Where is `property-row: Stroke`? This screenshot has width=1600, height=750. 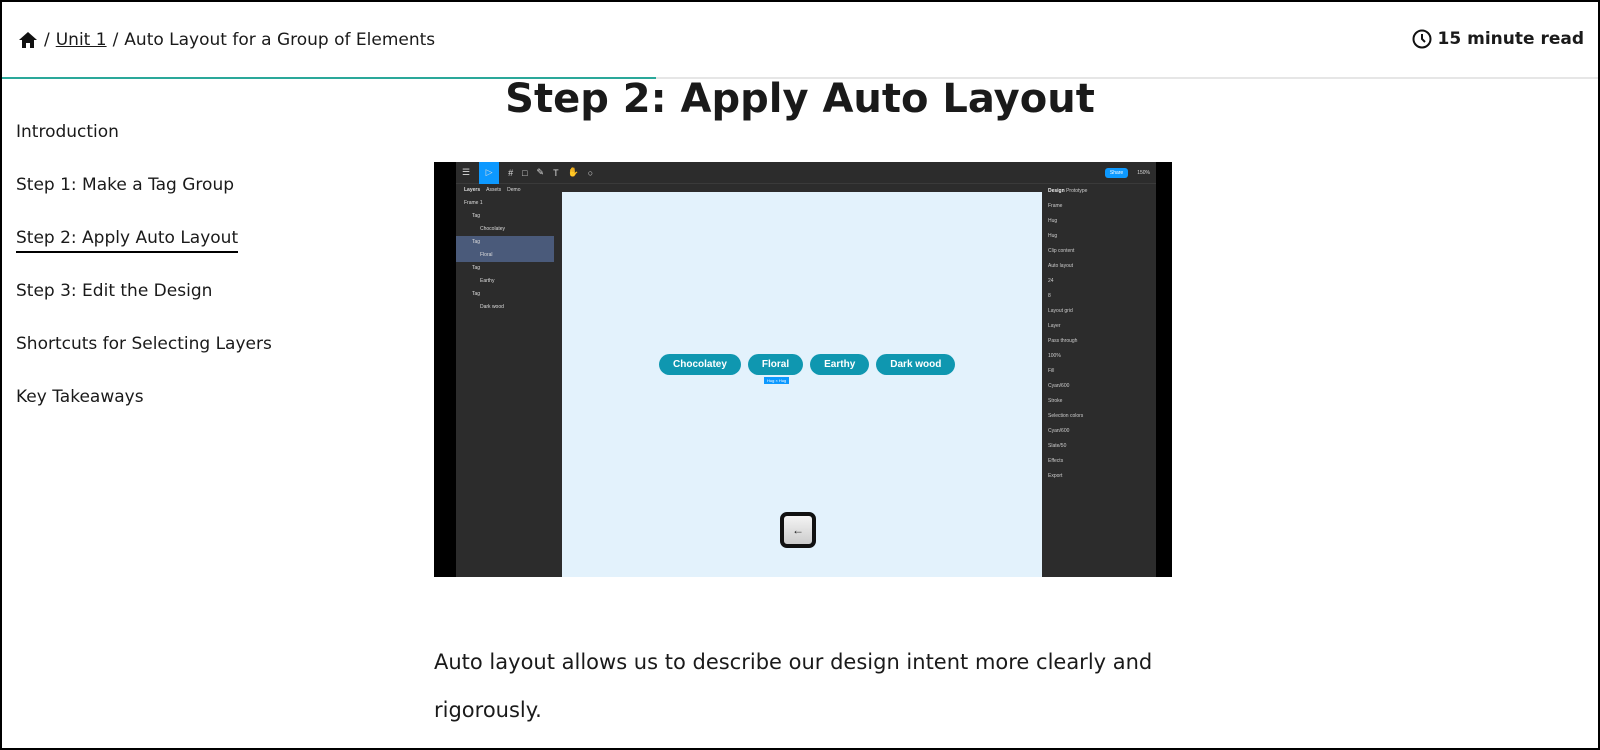 property-row: Stroke is located at coordinates (1055, 401).